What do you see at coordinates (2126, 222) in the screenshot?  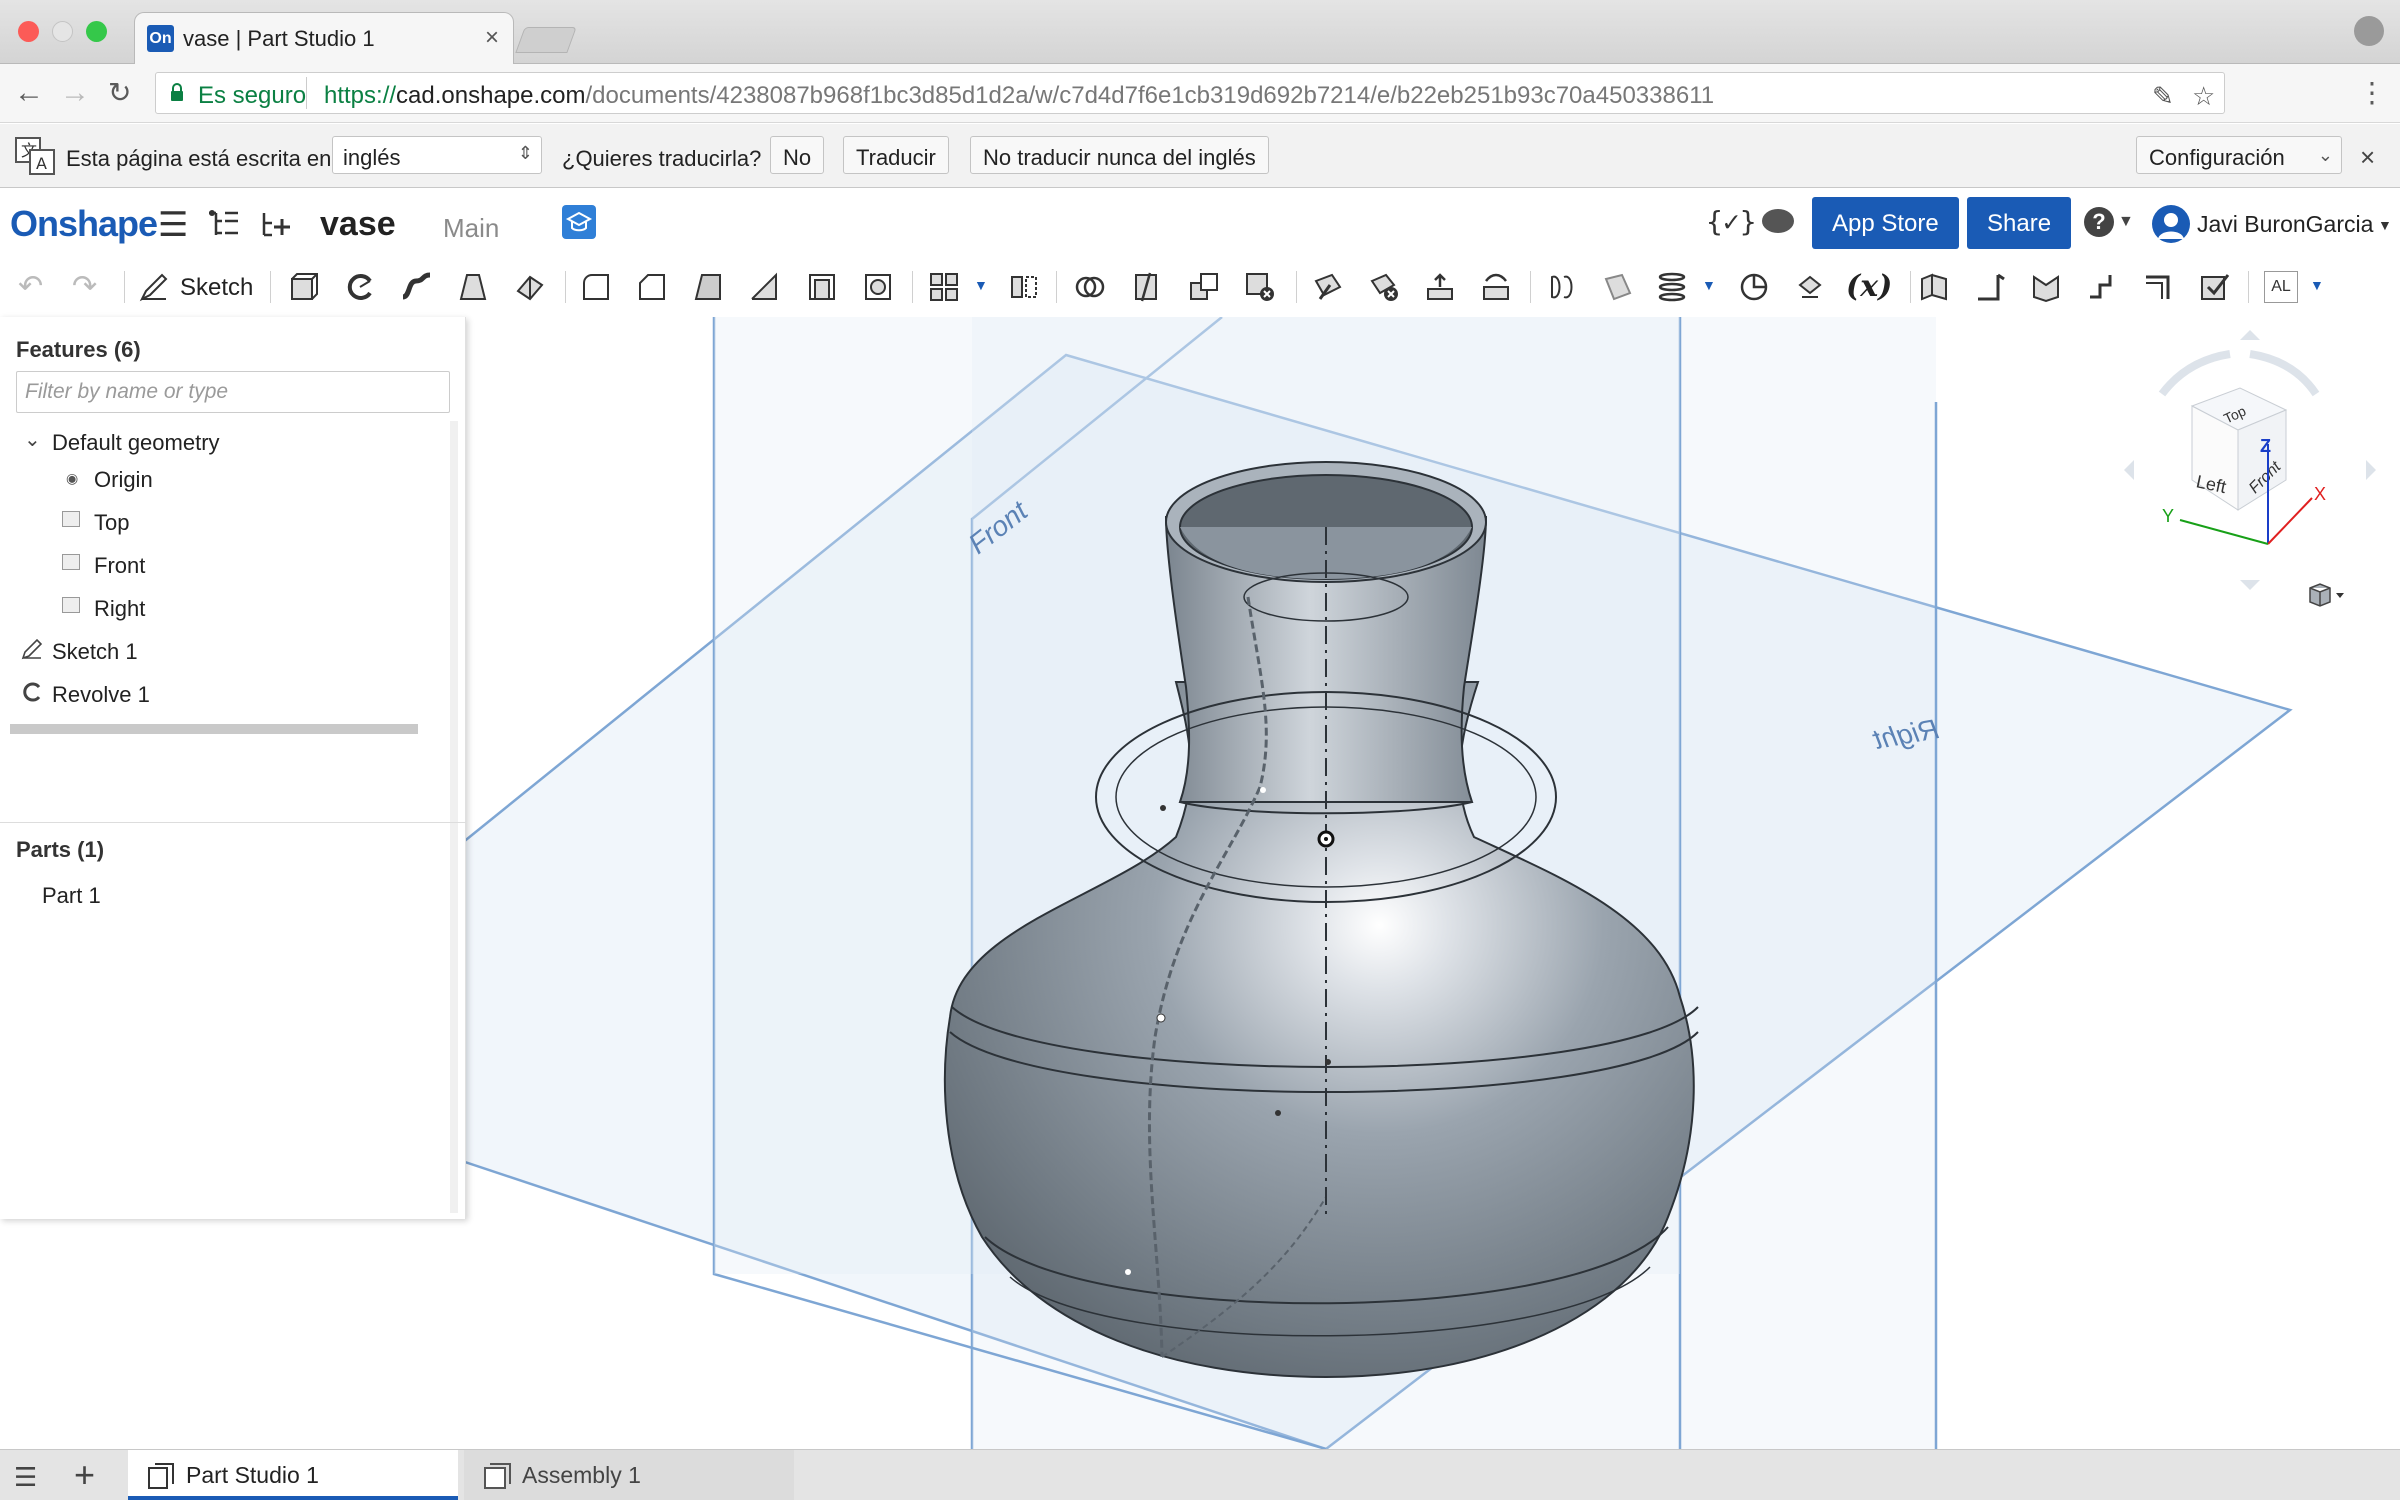 I see `help-caret-icon: ▼` at bounding box center [2126, 222].